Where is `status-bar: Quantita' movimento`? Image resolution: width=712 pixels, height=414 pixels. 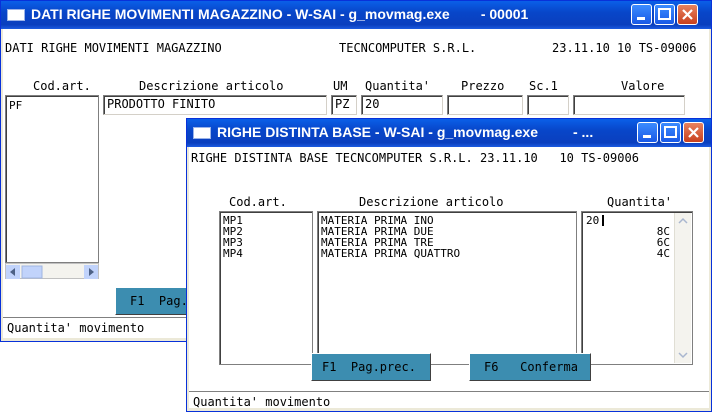 status-bar: Quantita' movimento is located at coordinates (449, 402).